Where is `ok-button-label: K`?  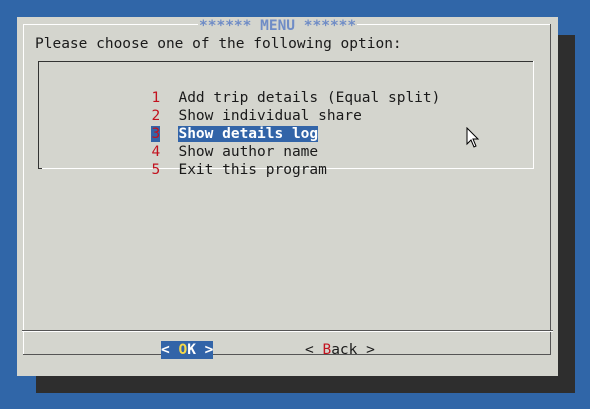
ok-button-label: K is located at coordinates (191, 350).